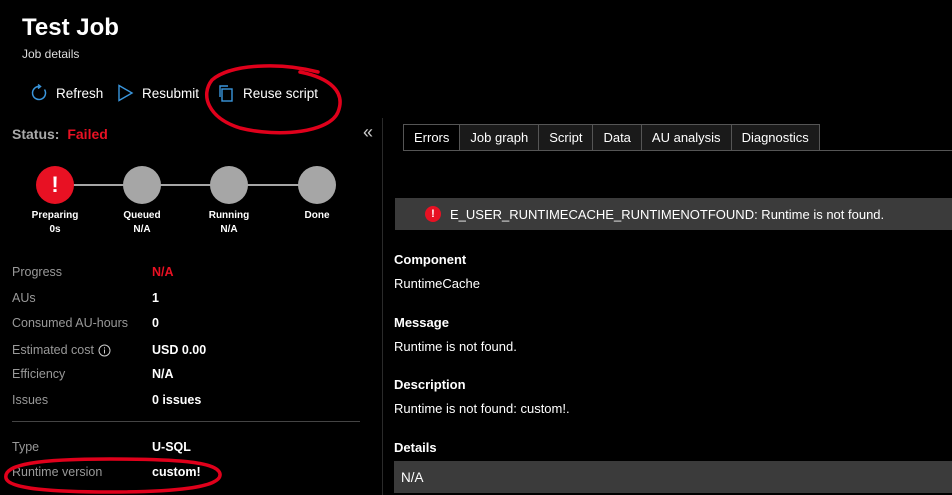 This screenshot has width=952, height=495. I want to click on description-heading: Description, so click(430, 384).